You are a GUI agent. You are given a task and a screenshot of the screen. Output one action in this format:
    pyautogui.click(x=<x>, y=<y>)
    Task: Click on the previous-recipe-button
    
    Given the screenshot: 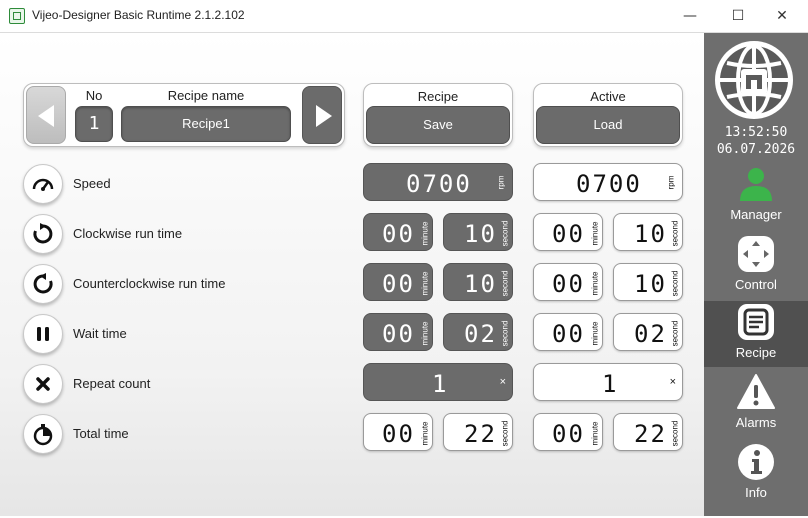 What is the action you would take?
    pyautogui.click(x=46, y=115)
    